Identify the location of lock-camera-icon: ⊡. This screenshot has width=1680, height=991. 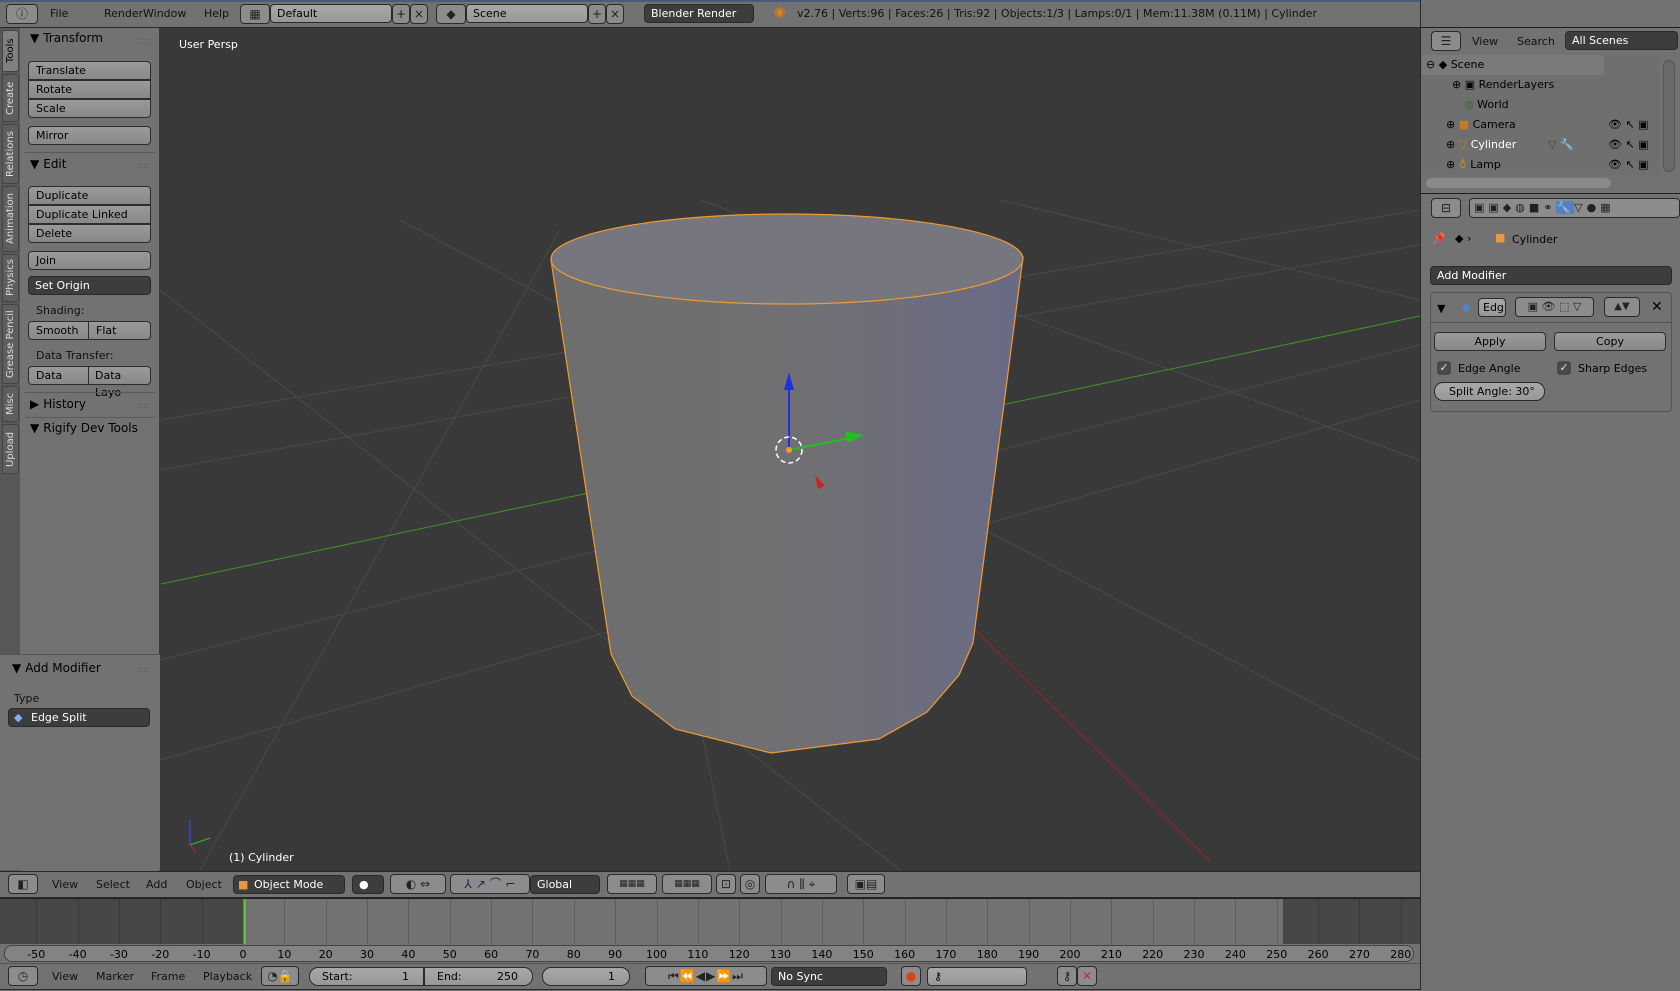
(726, 884).